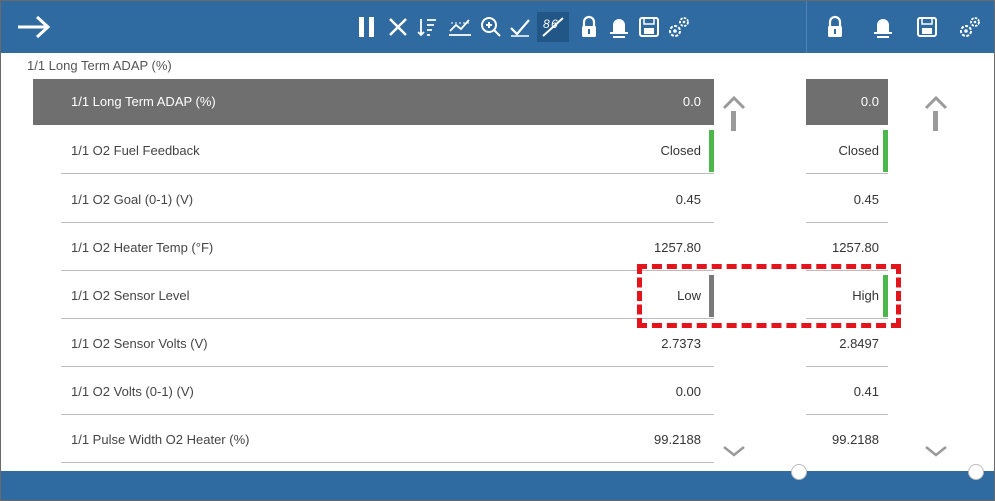 Image resolution: width=995 pixels, height=501 pixels. What do you see at coordinates (367, 27) in the screenshot?
I see `pause-icon` at bounding box center [367, 27].